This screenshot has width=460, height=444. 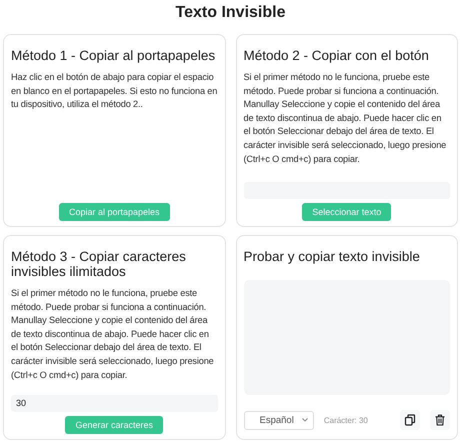 I want to click on caret-icon, so click(x=305, y=420).